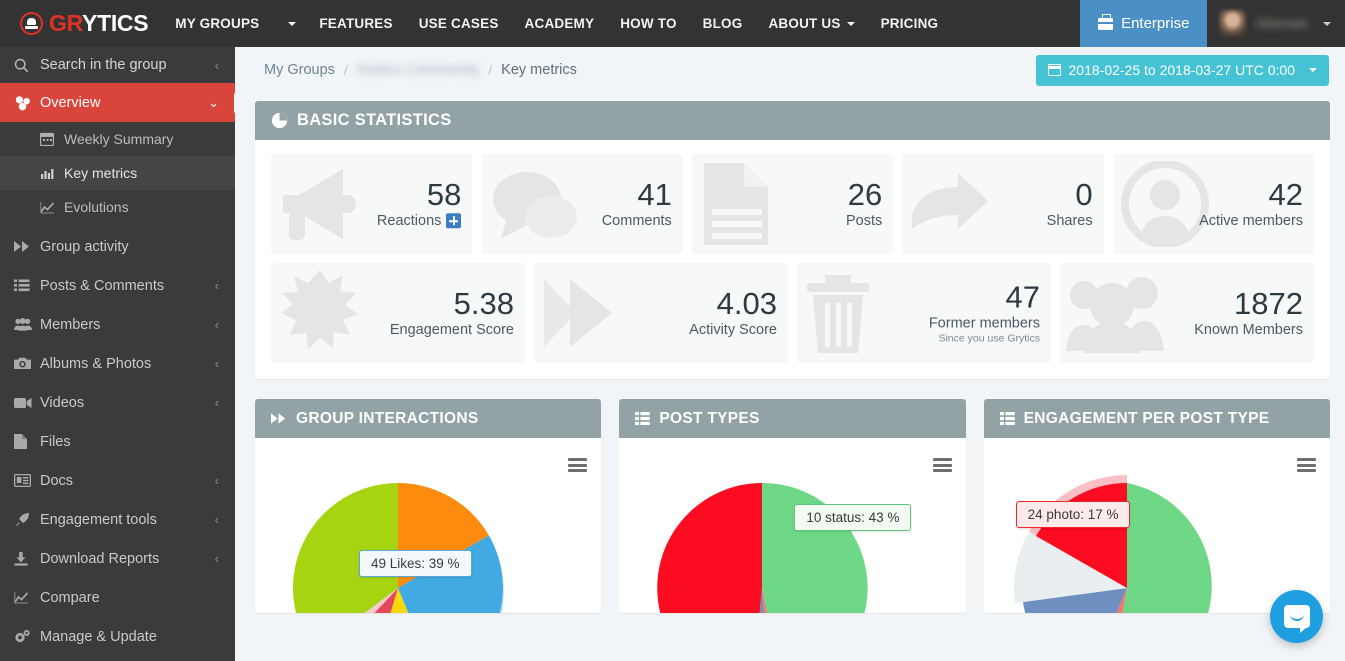 Image resolution: width=1345 pixels, height=661 pixels. Describe the element at coordinates (27, 403) in the screenshot. I see `video-icon` at that location.